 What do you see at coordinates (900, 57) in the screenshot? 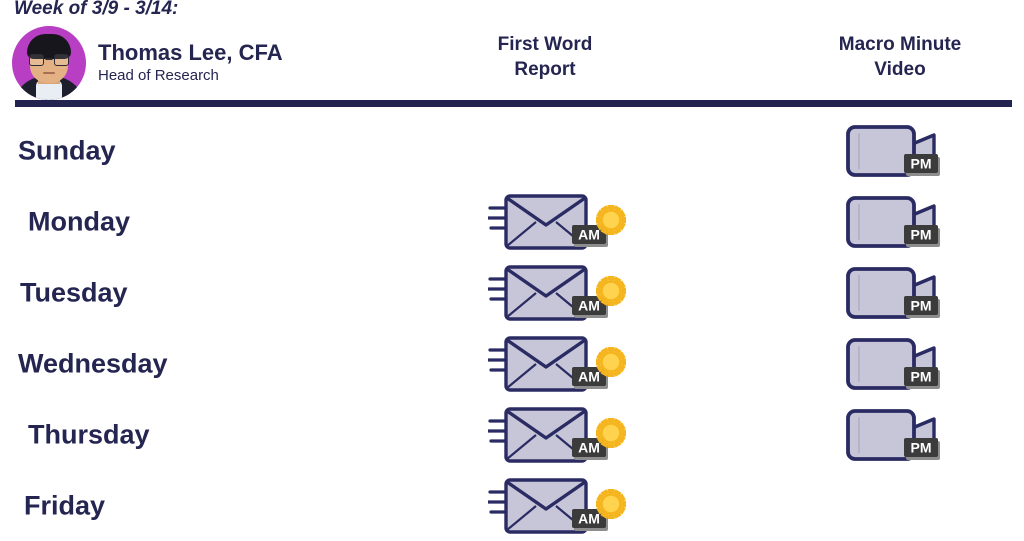
I see `column-header-macro-minute-video: Macro Minute Video` at bounding box center [900, 57].